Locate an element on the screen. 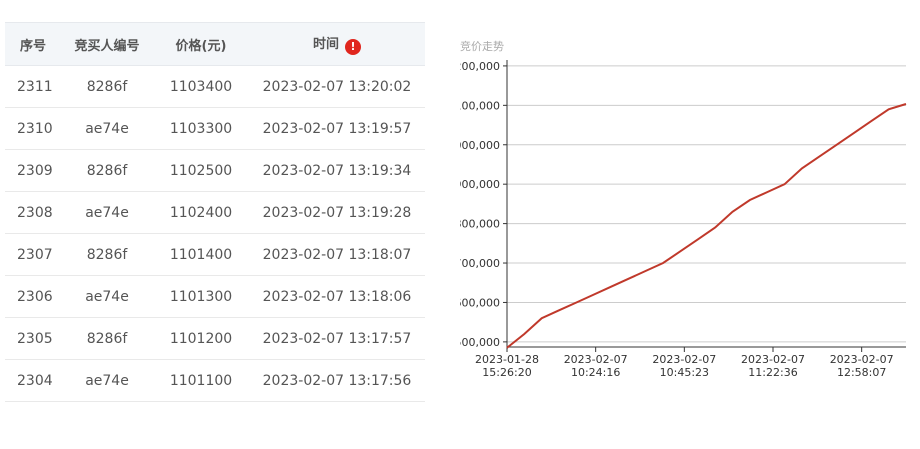 The height and width of the screenshot is (449, 920). y-tick-label: 600,000 is located at coordinates (480, 302).